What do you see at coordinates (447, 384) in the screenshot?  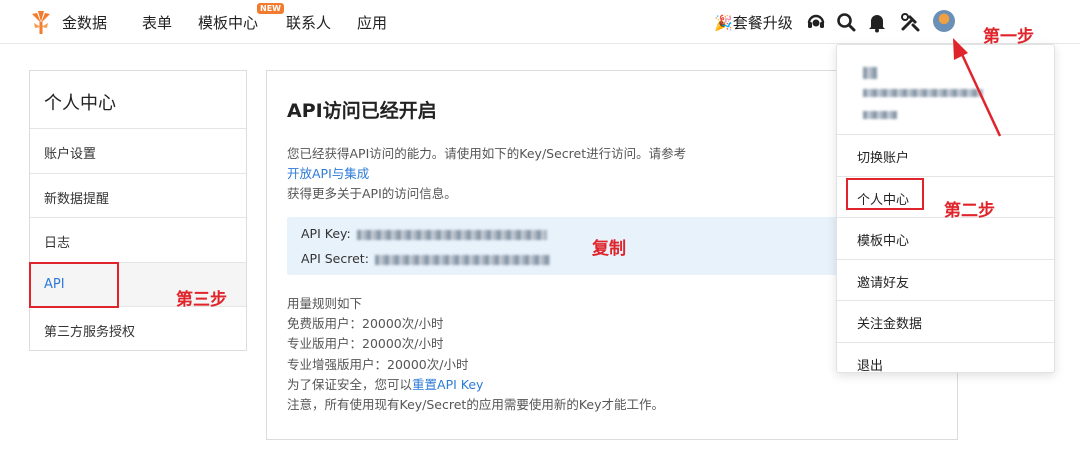 I see `reset-api-key-link: 重置API Key` at bounding box center [447, 384].